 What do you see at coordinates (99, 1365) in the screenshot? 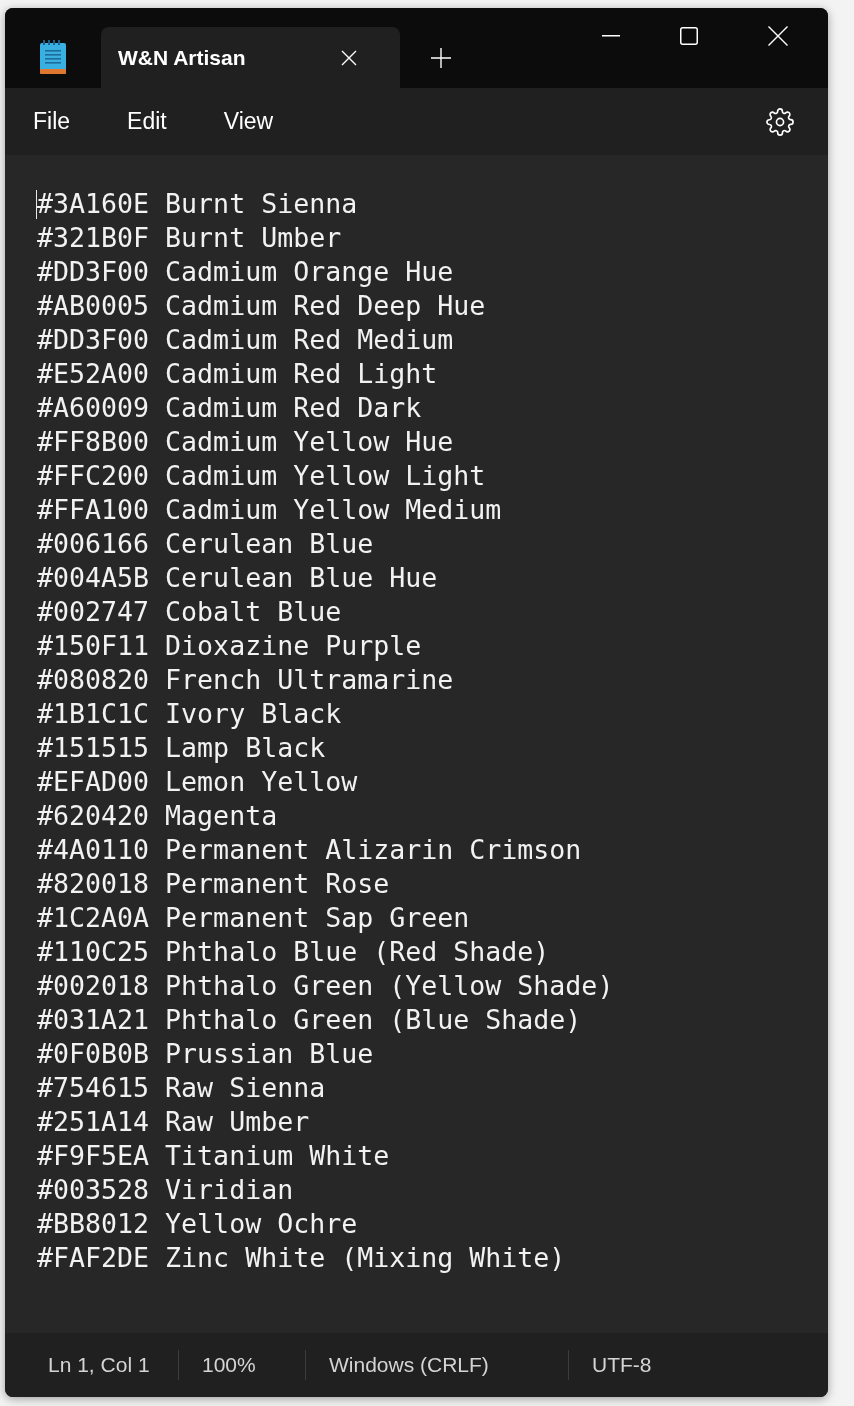
I see `status-text: Ln 1, Col 1` at bounding box center [99, 1365].